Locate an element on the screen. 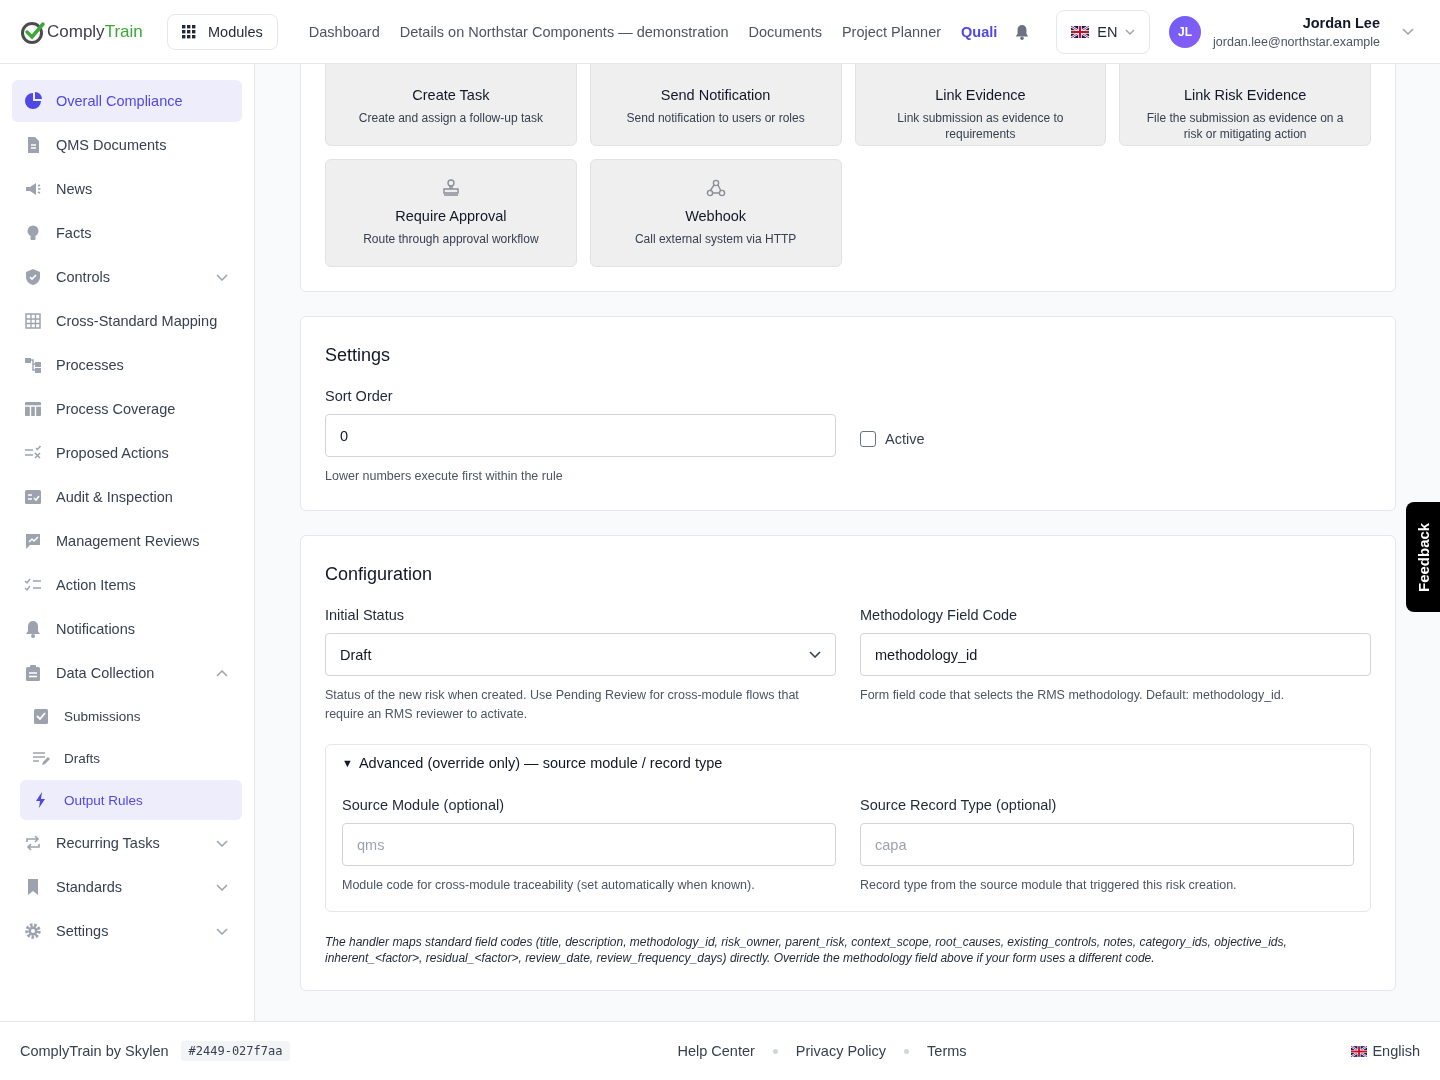 The height and width of the screenshot is (1080, 1440). repeat-icon is located at coordinates (33, 843).